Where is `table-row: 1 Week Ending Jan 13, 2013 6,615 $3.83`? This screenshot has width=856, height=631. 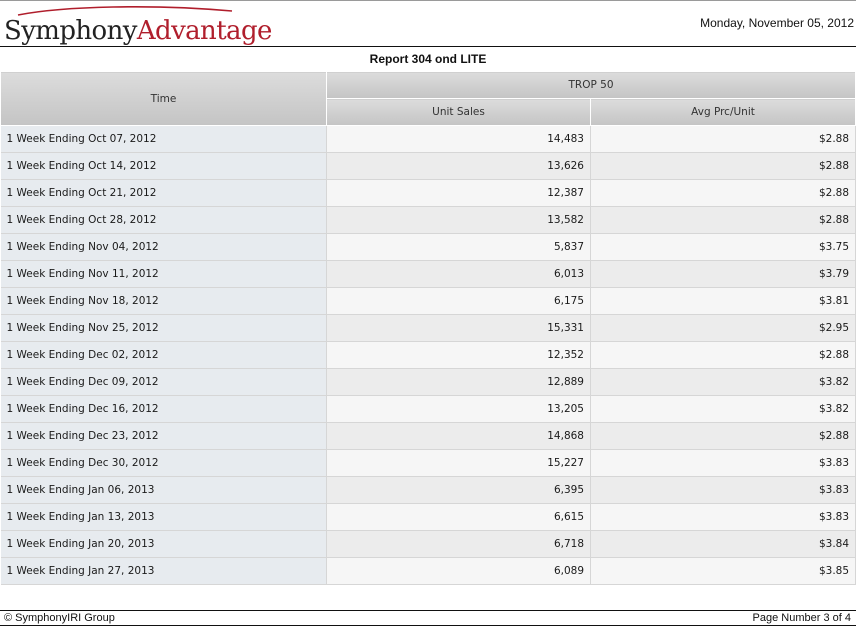 table-row: 1 Week Ending Jan 13, 2013 6,615 $3.83 is located at coordinates (428, 517).